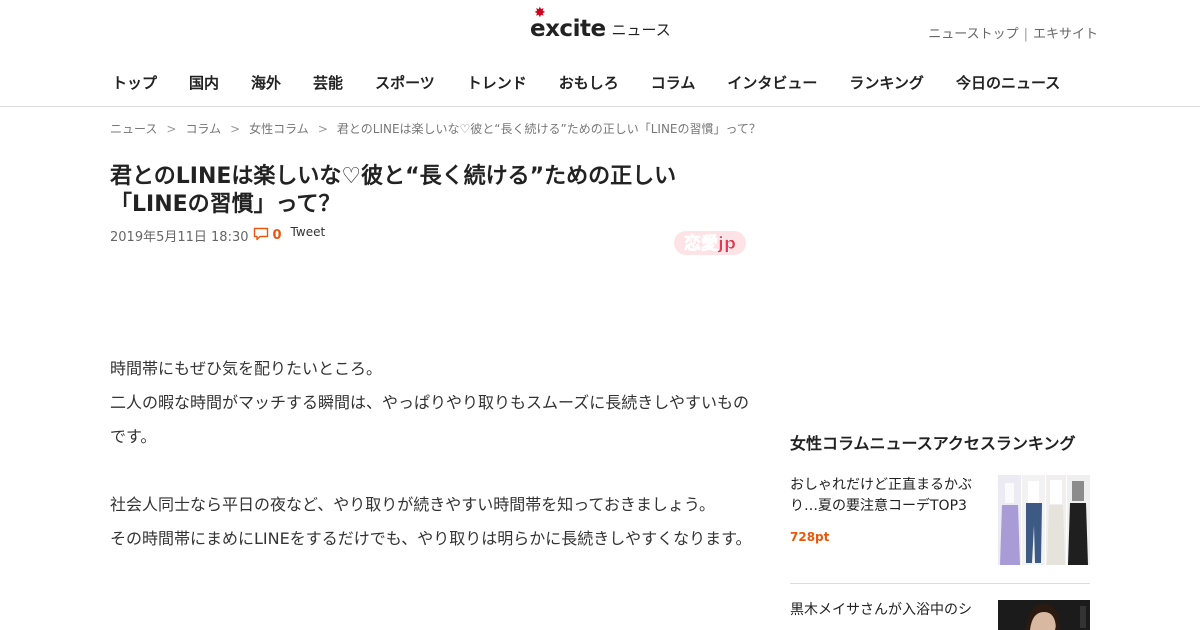 The width and height of the screenshot is (1200, 630). What do you see at coordinates (134, 82) in the screenshot?
I see `nav-top: トップ` at bounding box center [134, 82].